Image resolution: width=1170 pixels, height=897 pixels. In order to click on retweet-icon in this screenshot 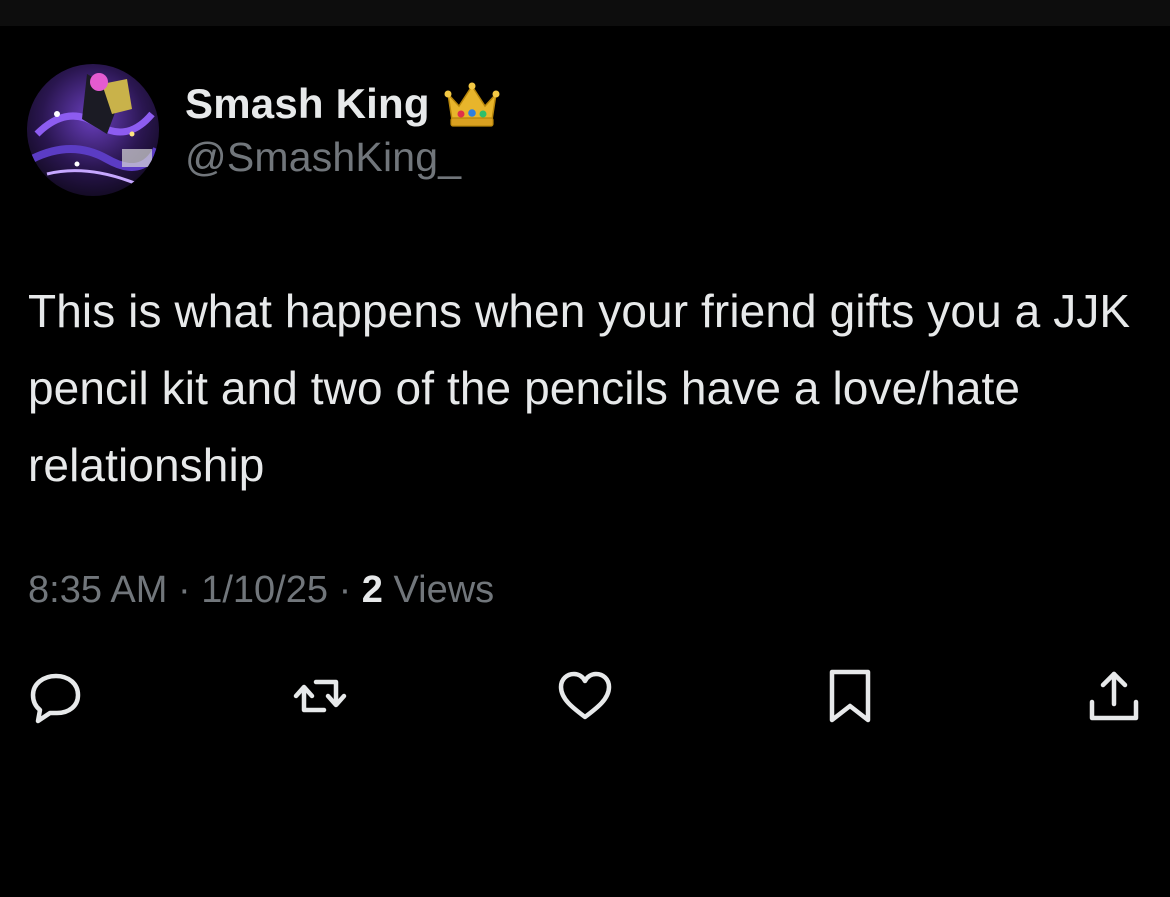, I will do `click(320, 696)`.